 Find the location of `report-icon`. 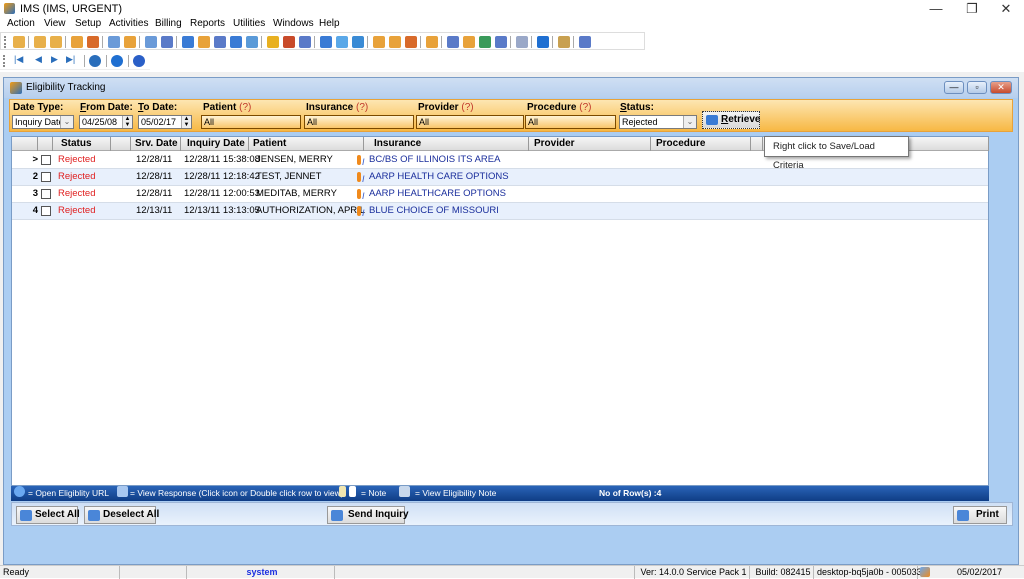

report-icon is located at coordinates (453, 42).